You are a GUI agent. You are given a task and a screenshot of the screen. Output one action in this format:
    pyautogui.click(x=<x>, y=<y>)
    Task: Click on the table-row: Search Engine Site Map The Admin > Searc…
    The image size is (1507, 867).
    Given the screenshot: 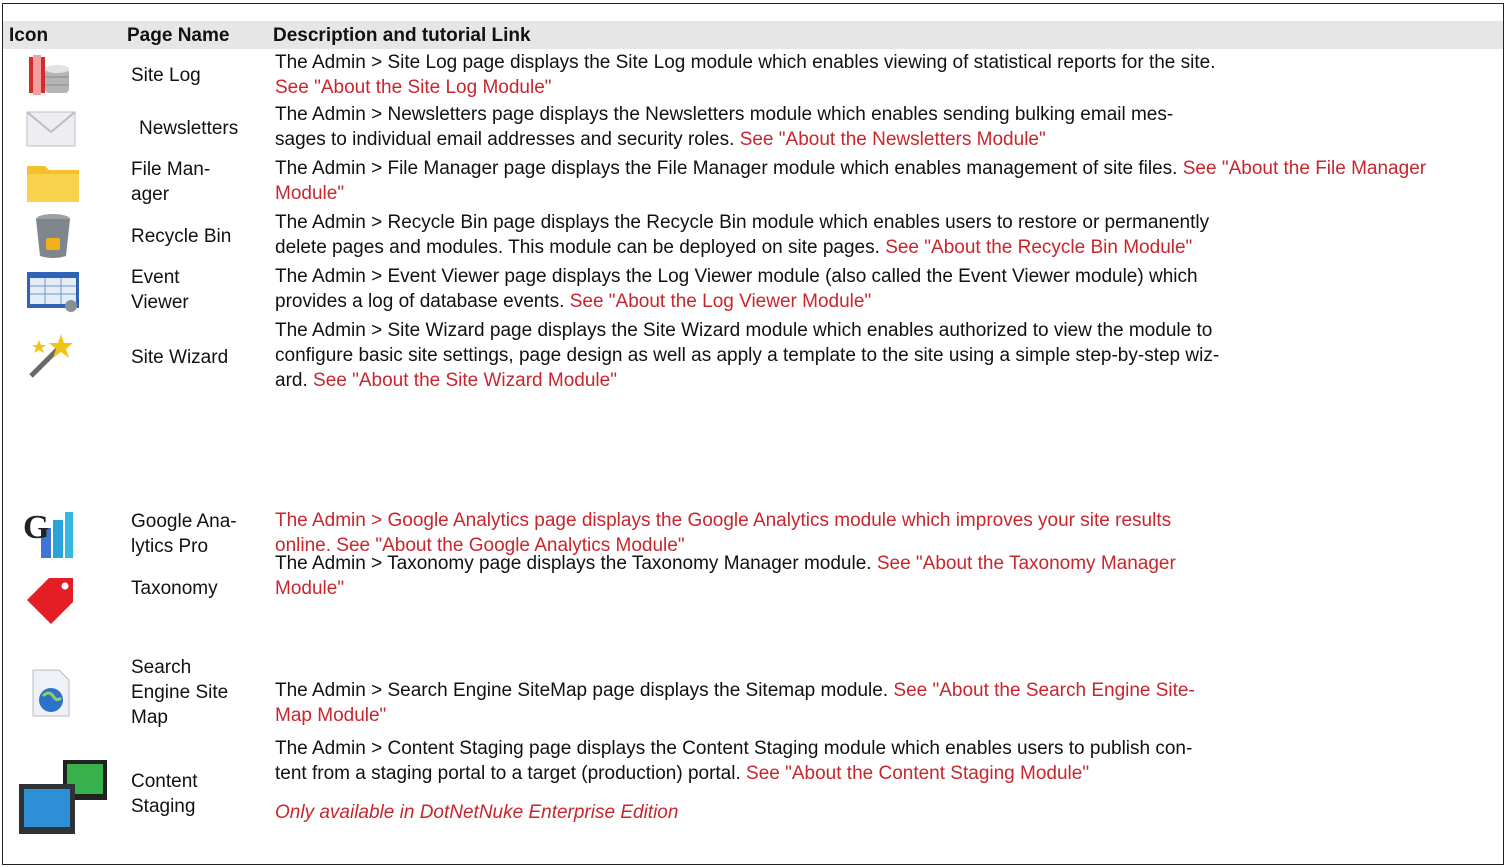 What is the action you would take?
    pyautogui.click(x=753, y=692)
    